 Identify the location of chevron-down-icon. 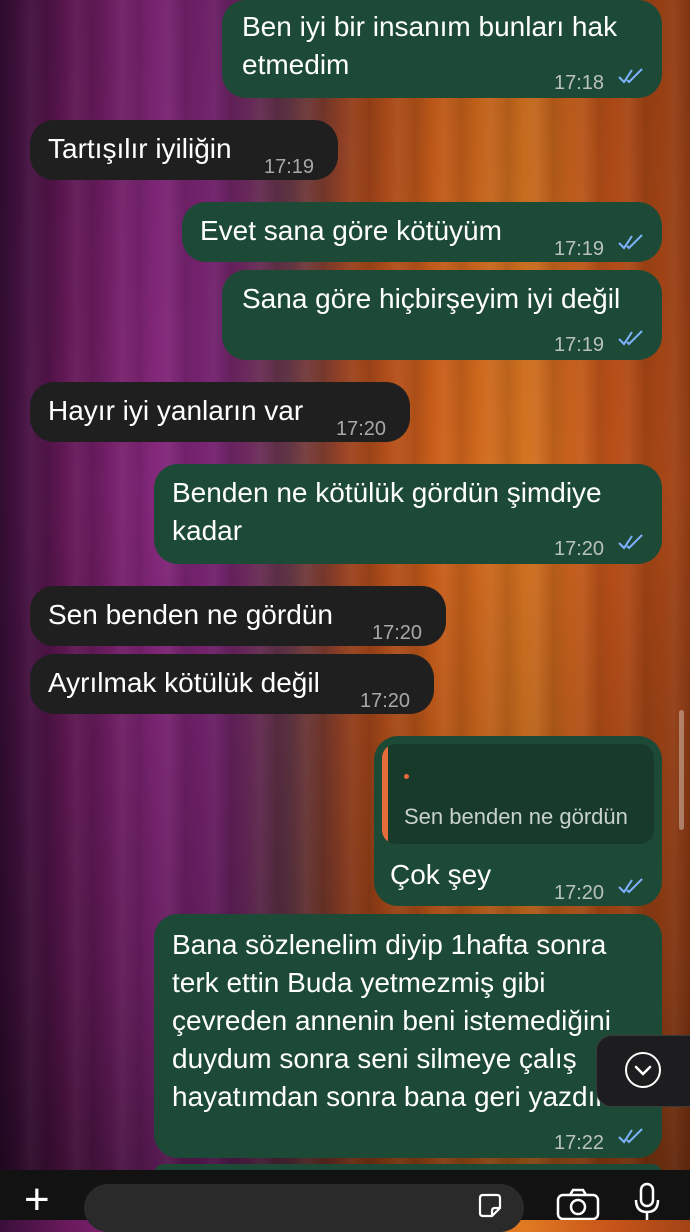
(643, 1070).